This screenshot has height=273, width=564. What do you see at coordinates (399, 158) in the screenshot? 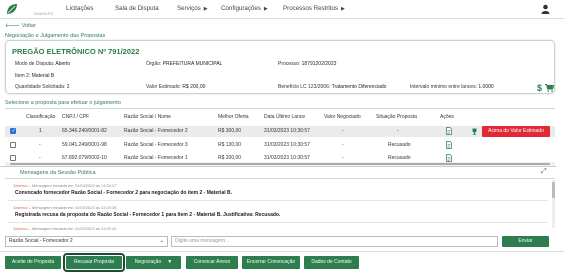
I see `cell-situacao: Recusado` at bounding box center [399, 158].